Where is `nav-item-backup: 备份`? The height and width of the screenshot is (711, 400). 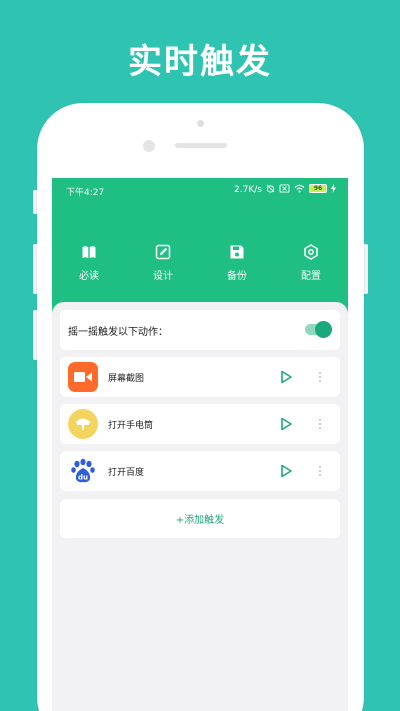
nav-item-backup: 备份 is located at coordinates (237, 264).